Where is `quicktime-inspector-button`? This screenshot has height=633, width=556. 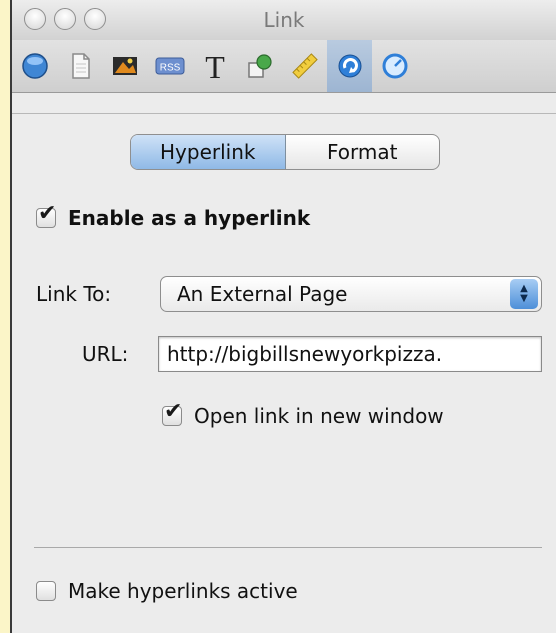
quicktime-inspector-button is located at coordinates (394, 66).